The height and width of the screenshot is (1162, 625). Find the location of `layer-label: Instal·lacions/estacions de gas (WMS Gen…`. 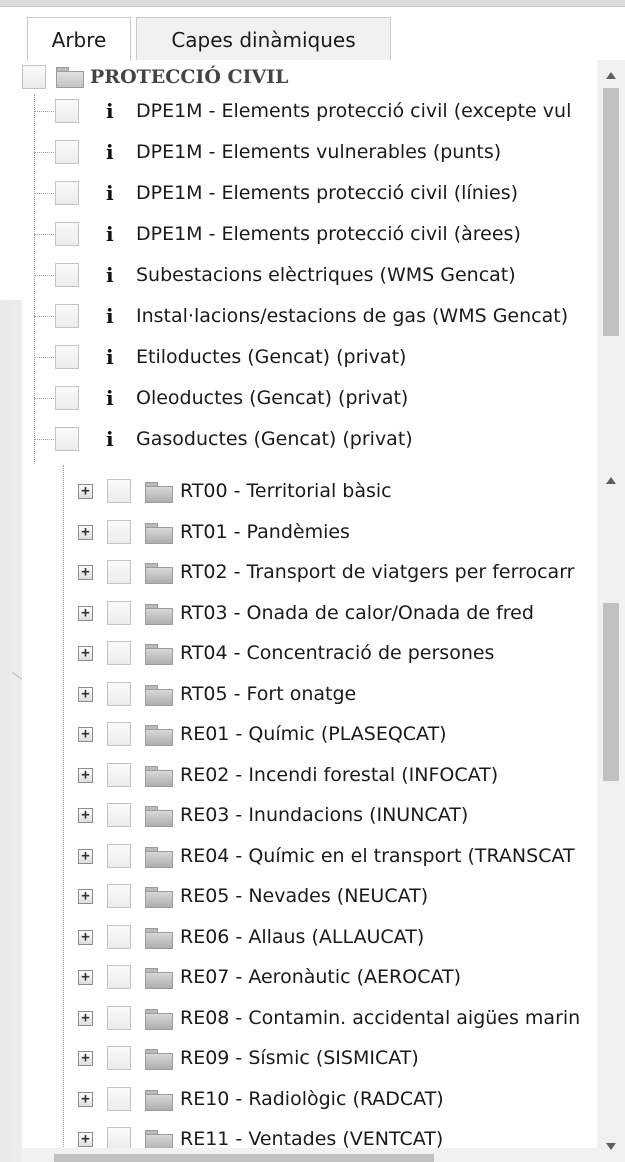

layer-label: Instal·lacions/estacions de gas (WMS Gen… is located at coordinates (352, 316).